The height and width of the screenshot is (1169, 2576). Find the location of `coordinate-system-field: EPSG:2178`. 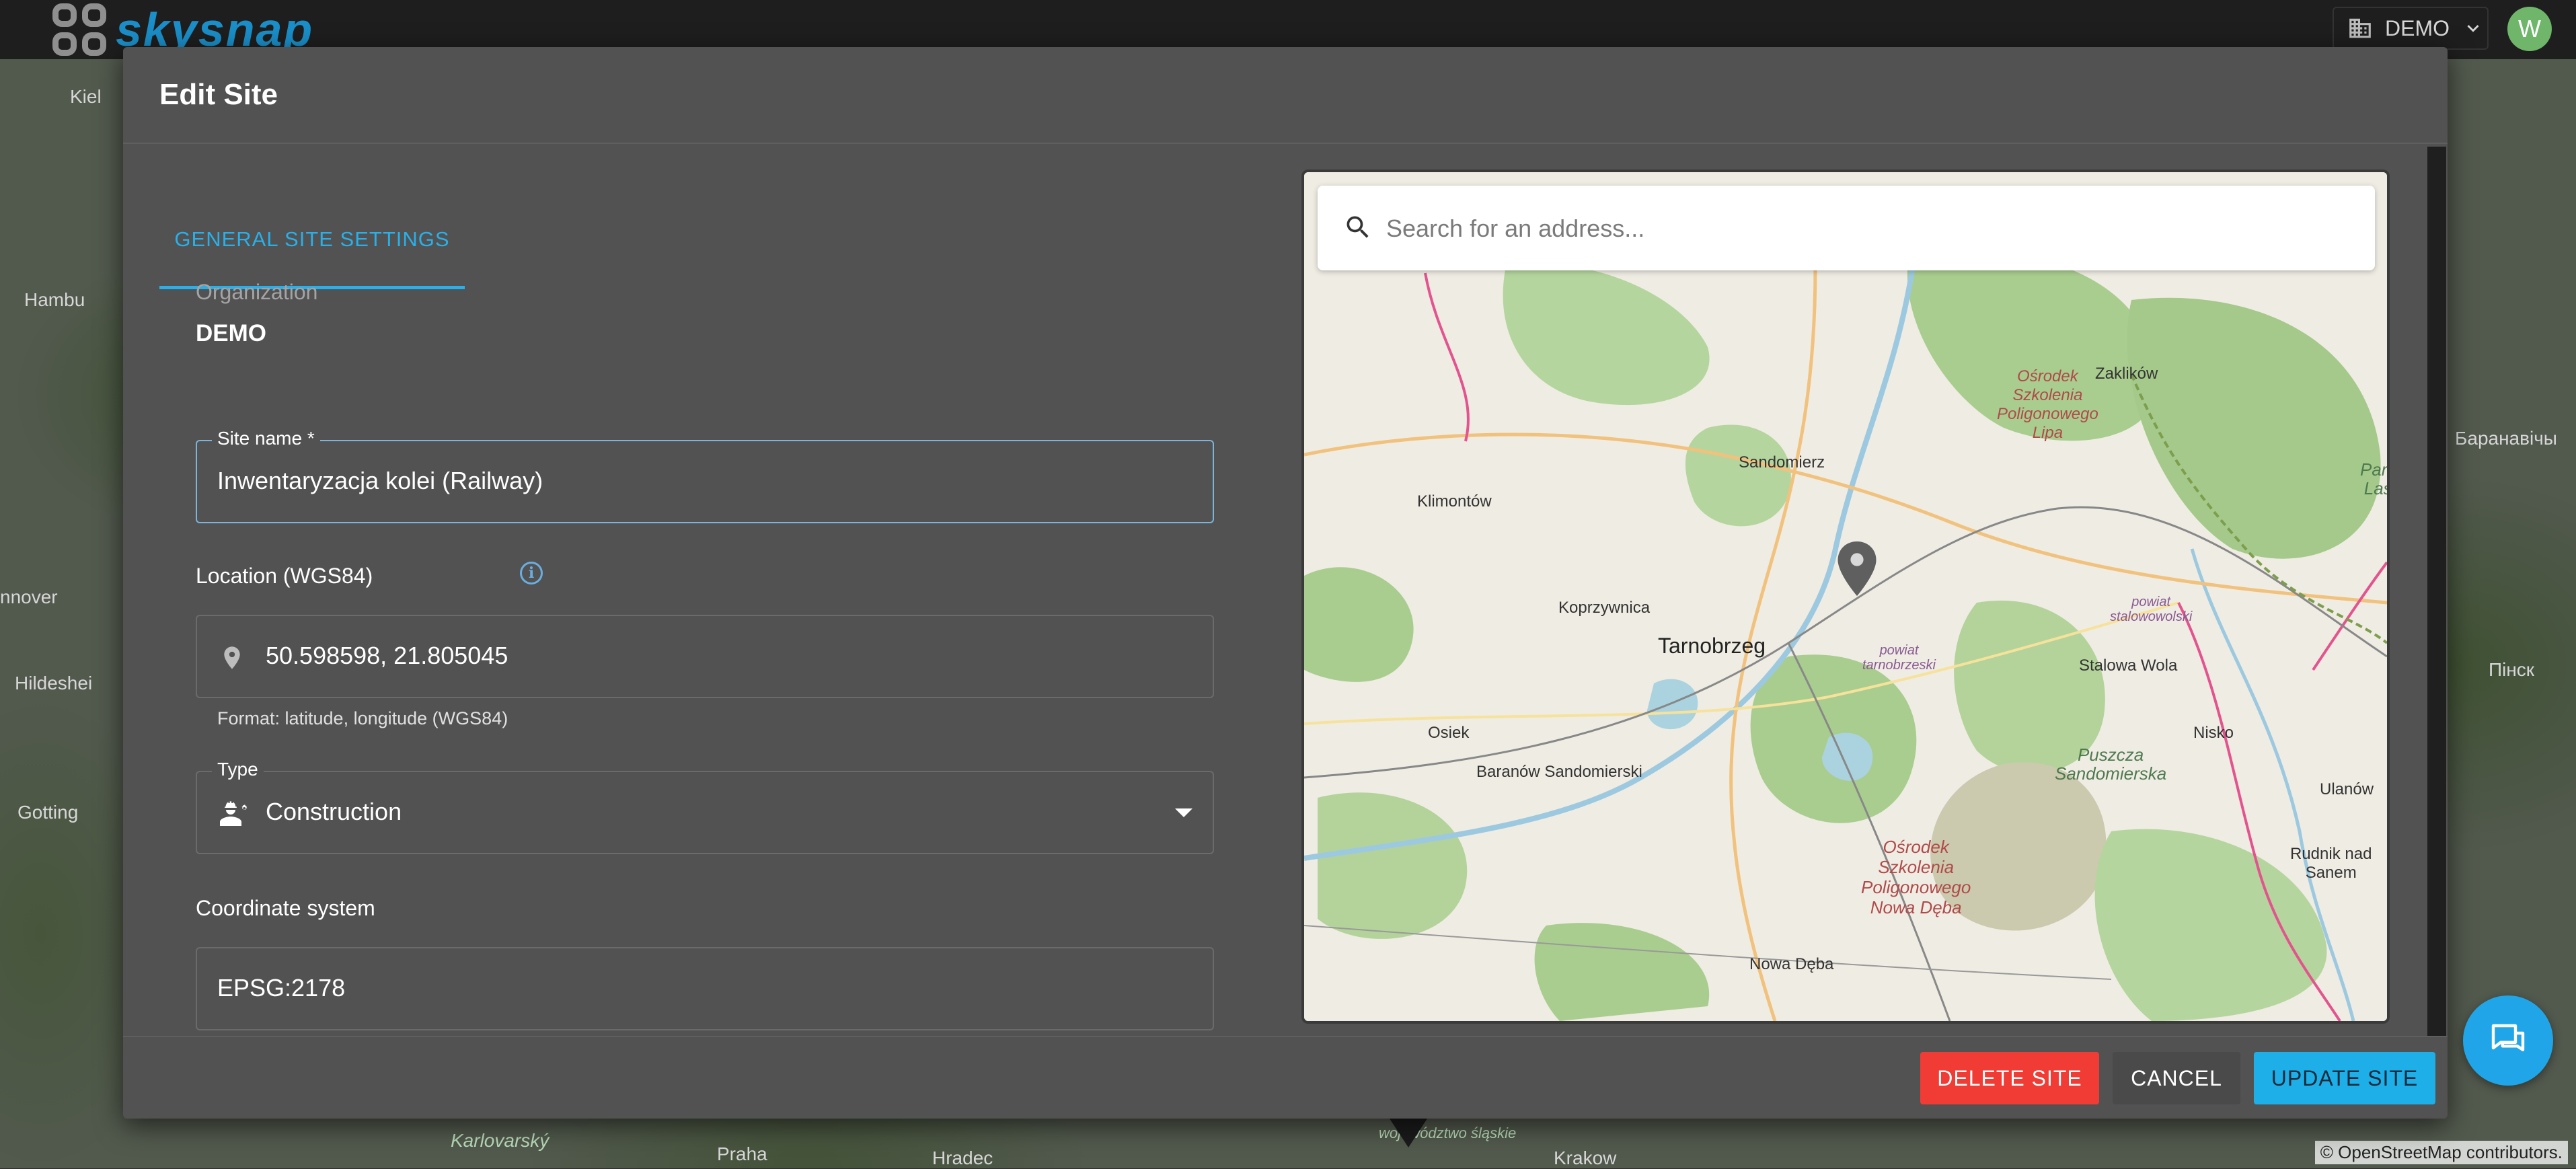

coordinate-system-field: EPSG:2178 is located at coordinates (705, 989).